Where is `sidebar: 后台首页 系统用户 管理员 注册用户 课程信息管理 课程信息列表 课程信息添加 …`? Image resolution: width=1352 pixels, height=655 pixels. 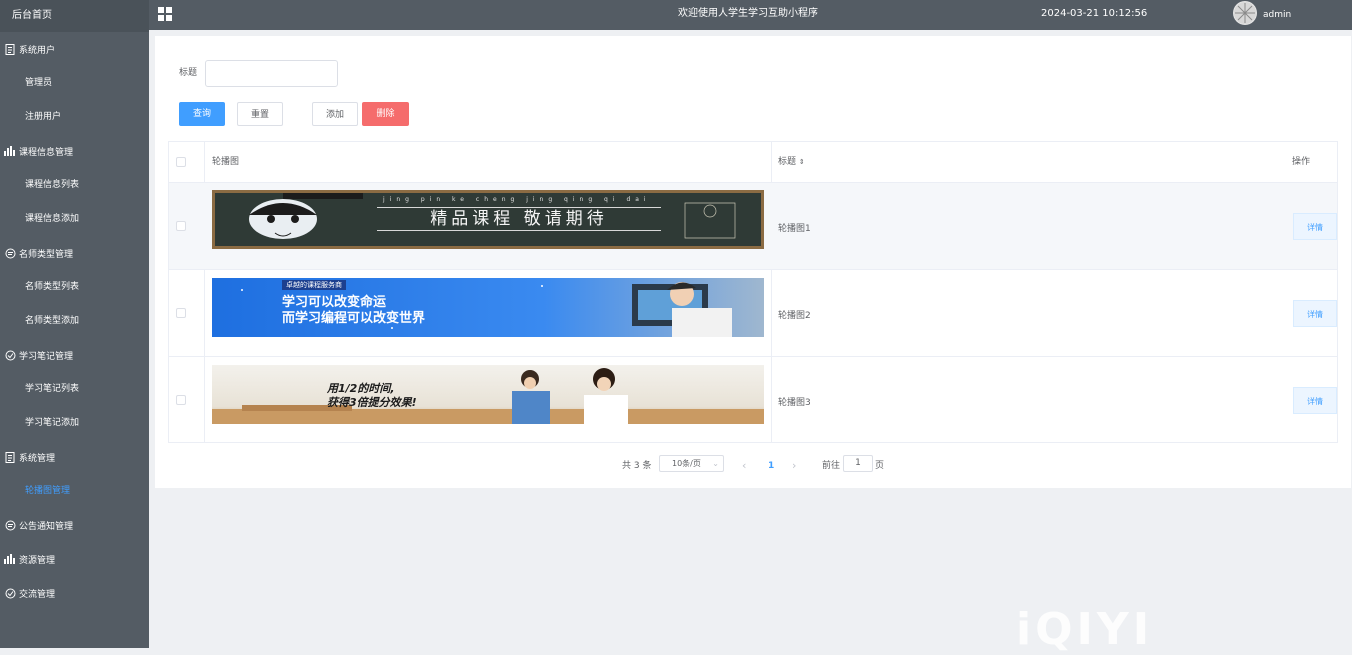 sidebar: 后台首页 系统用户 管理员 注册用户 课程信息管理 课程信息列表 课程信息添加 … is located at coordinates (74, 324).